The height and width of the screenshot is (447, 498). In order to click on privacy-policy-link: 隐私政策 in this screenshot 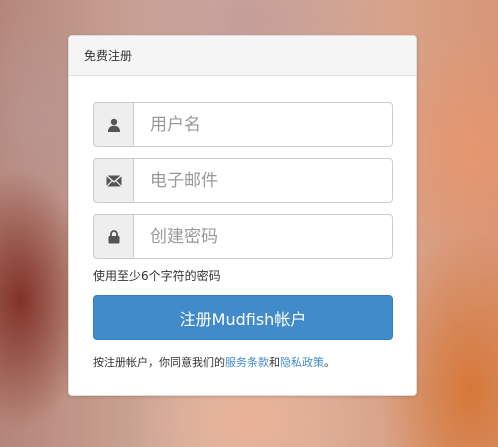, I will do `click(302, 362)`.